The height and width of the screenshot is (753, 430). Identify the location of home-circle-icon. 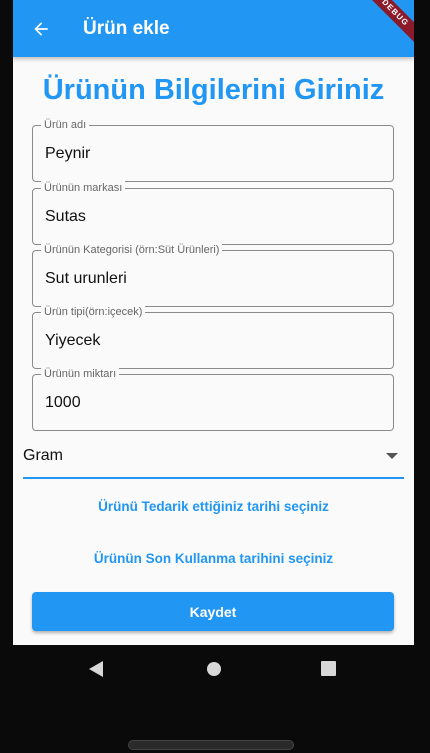
(214, 669).